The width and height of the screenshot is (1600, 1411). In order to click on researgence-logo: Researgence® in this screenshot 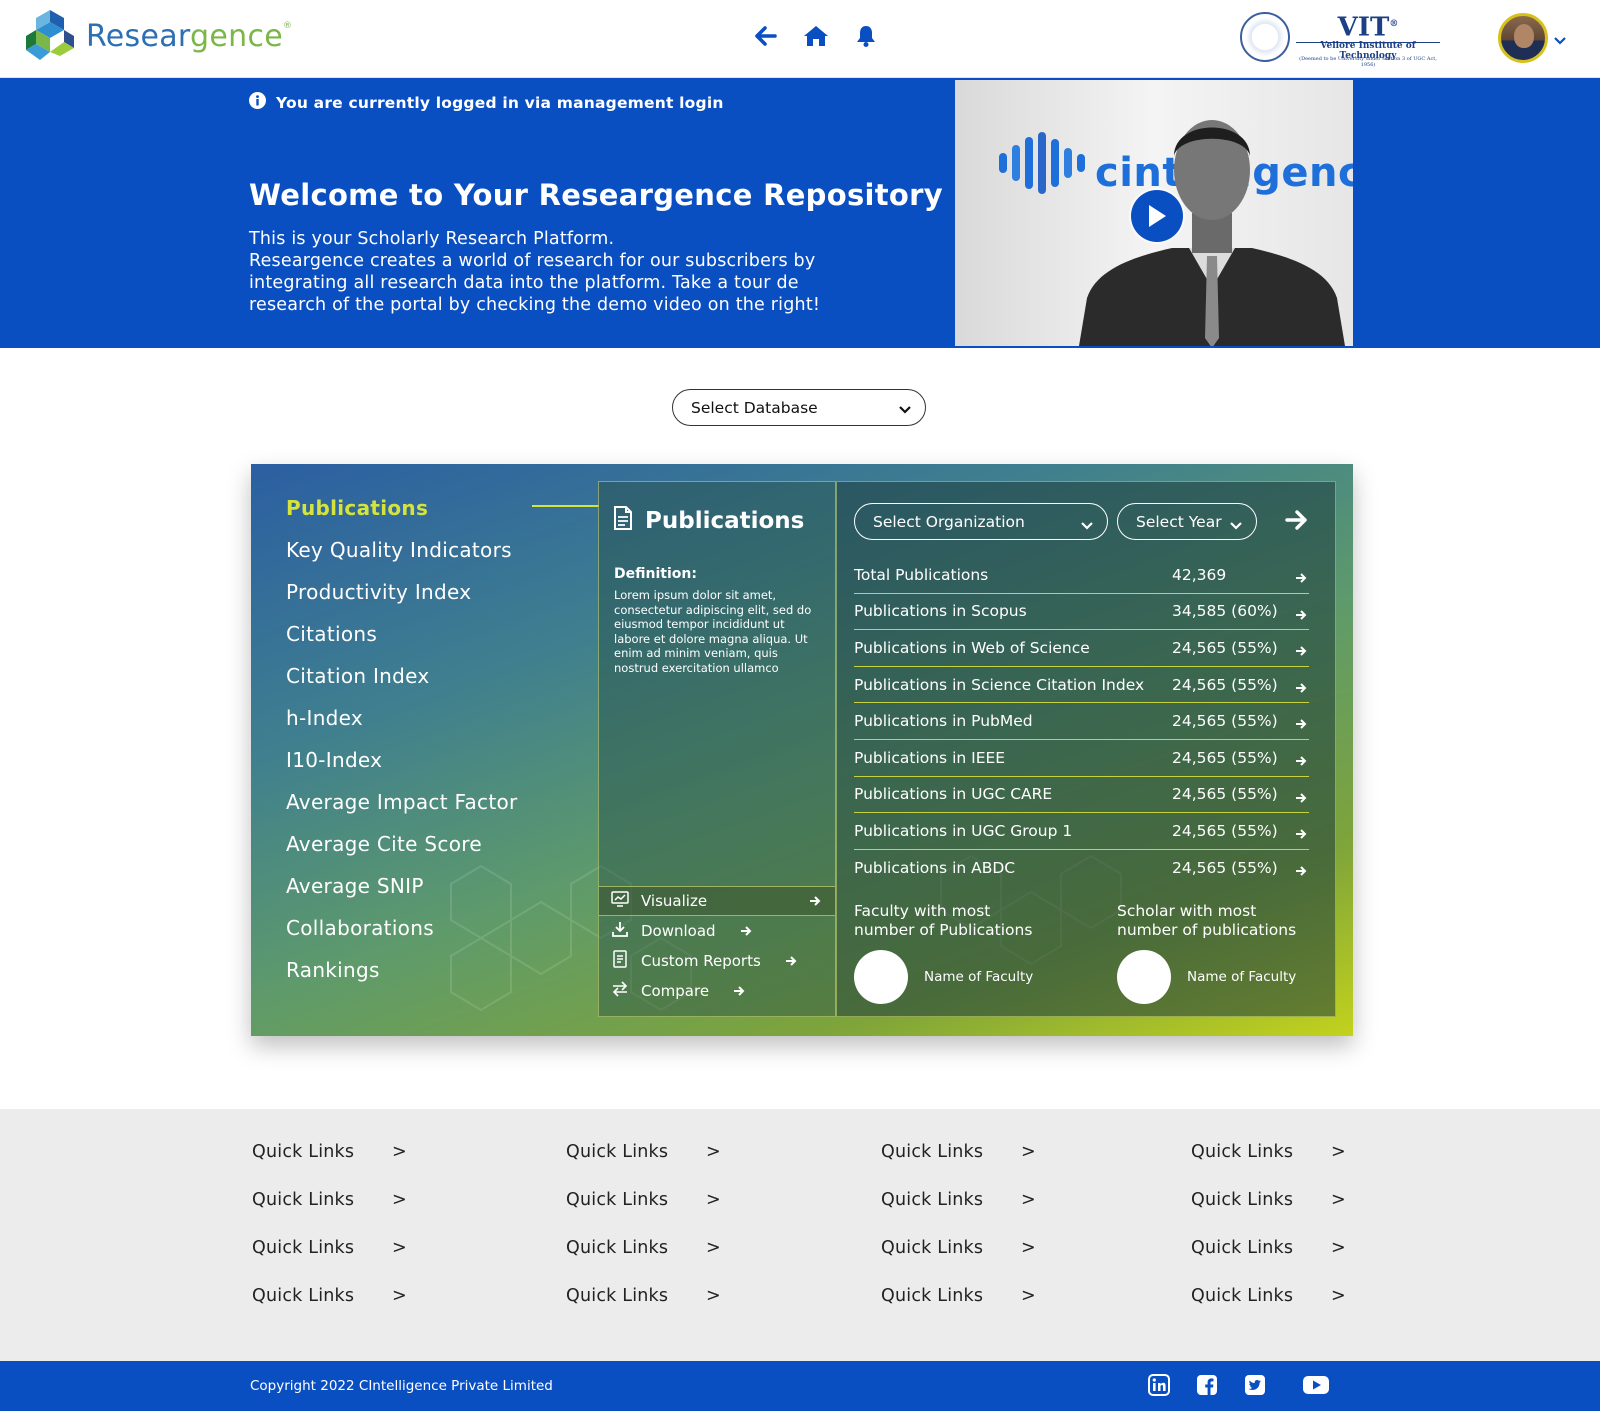, I will do `click(158, 36)`.